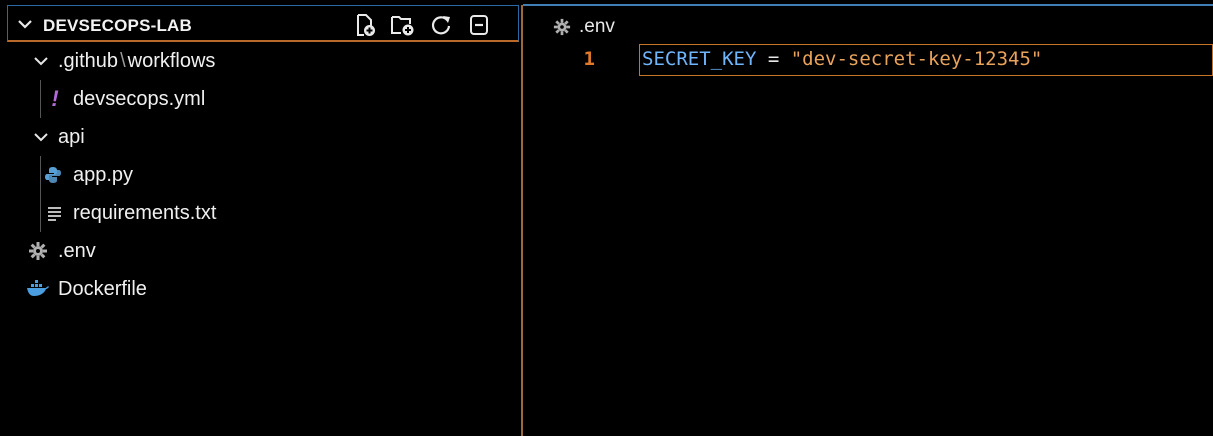 The image size is (1213, 436). I want to click on file-label: Dockerfile, so click(102, 288).